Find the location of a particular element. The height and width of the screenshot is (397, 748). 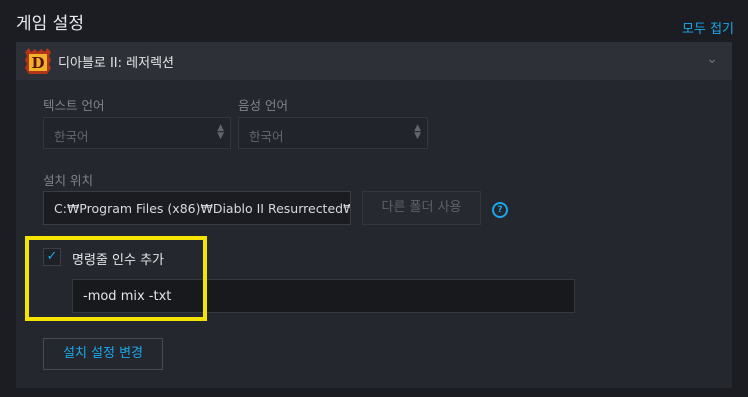

page-title: 게임 설정 is located at coordinates (50, 24).